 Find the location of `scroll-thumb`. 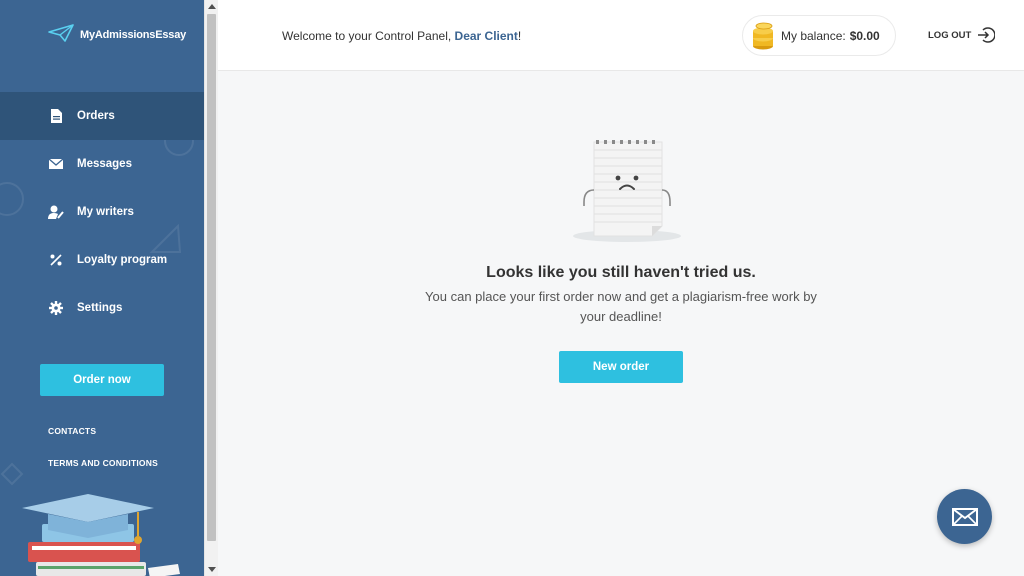

scroll-thumb is located at coordinates (211, 277).